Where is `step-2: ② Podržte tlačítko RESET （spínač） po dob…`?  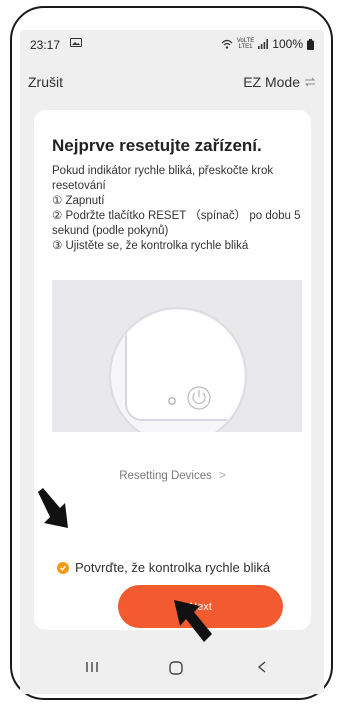
step-2: ② Podržte tlačítko RESET （spínač） po dob… is located at coordinates (176, 223).